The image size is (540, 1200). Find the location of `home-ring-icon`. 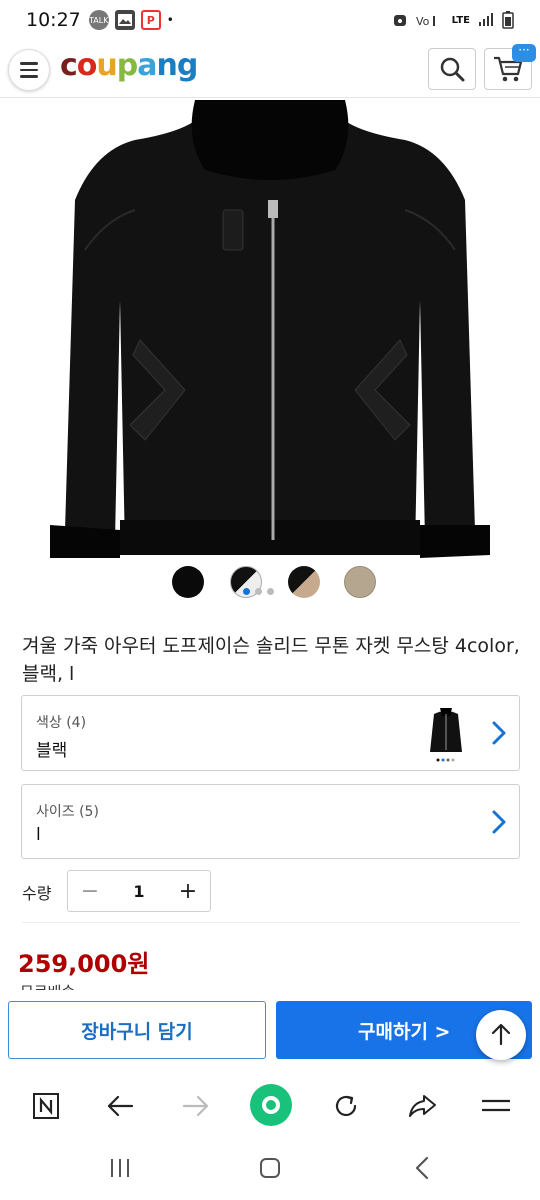

home-ring-icon is located at coordinates (271, 1105).